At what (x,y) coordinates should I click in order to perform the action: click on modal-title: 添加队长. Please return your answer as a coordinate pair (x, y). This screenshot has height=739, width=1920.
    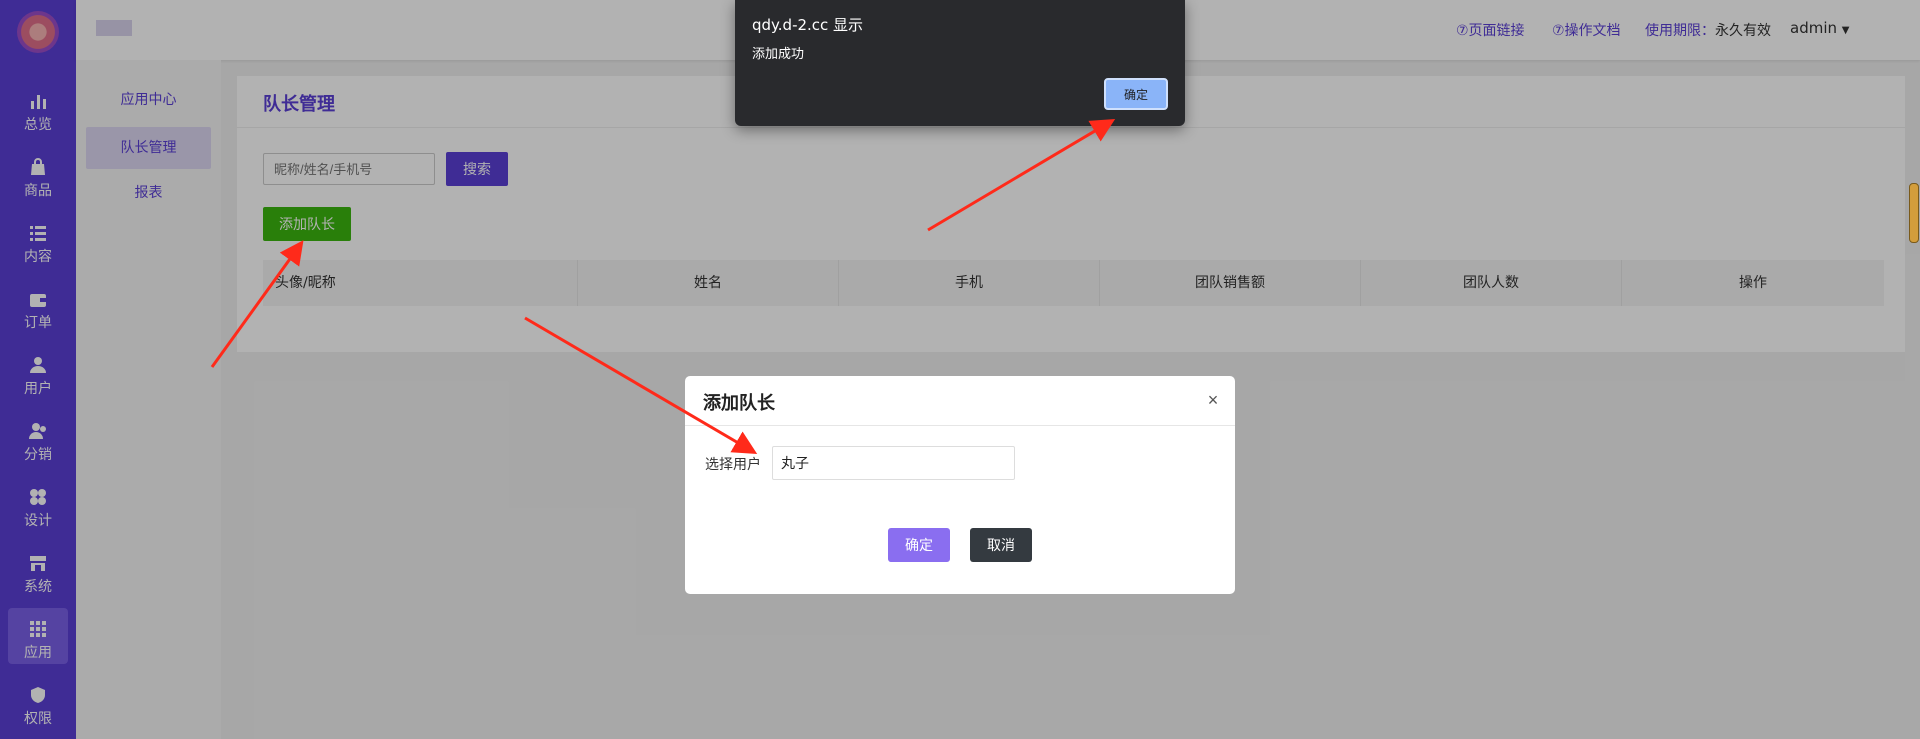
    Looking at the image, I should click on (739, 403).